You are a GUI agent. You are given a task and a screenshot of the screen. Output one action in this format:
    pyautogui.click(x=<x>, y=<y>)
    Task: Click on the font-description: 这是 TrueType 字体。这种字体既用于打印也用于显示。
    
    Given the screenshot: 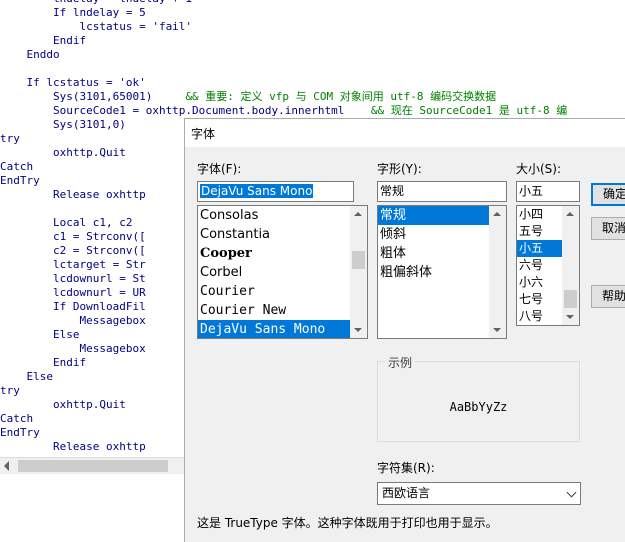 What is the action you would take?
    pyautogui.click(x=347, y=523)
    